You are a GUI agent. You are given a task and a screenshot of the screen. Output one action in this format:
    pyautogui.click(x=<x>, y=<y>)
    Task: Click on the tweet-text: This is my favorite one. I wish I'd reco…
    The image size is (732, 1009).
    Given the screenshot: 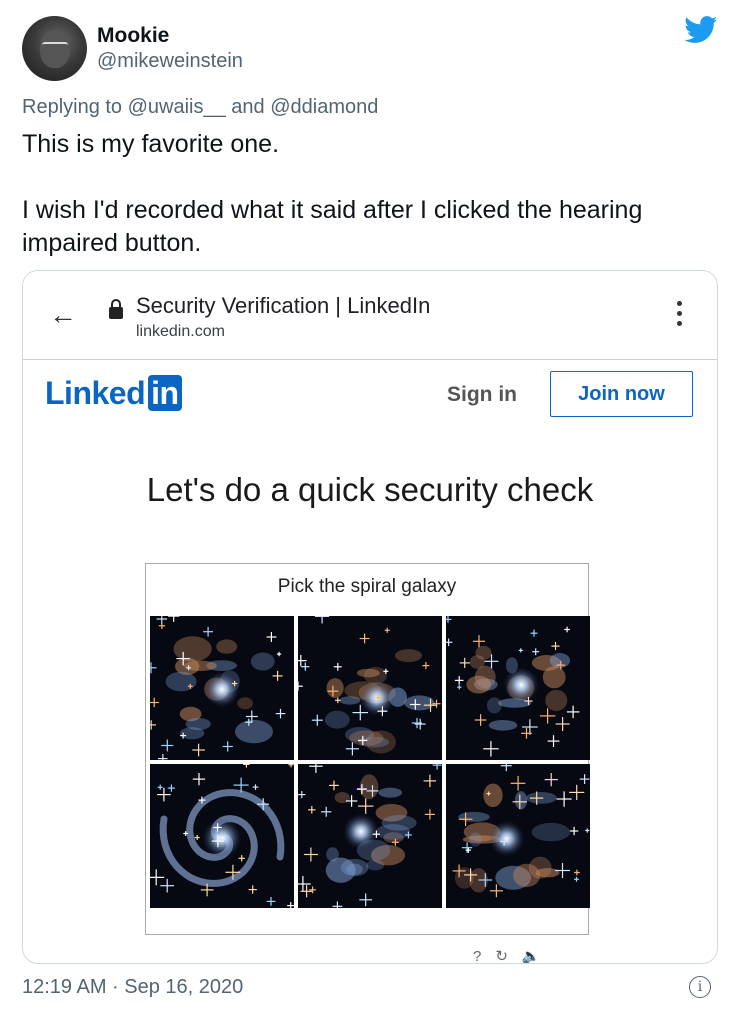 What is the action you would take?
    pyautogui.click(x=367, y=194)
    